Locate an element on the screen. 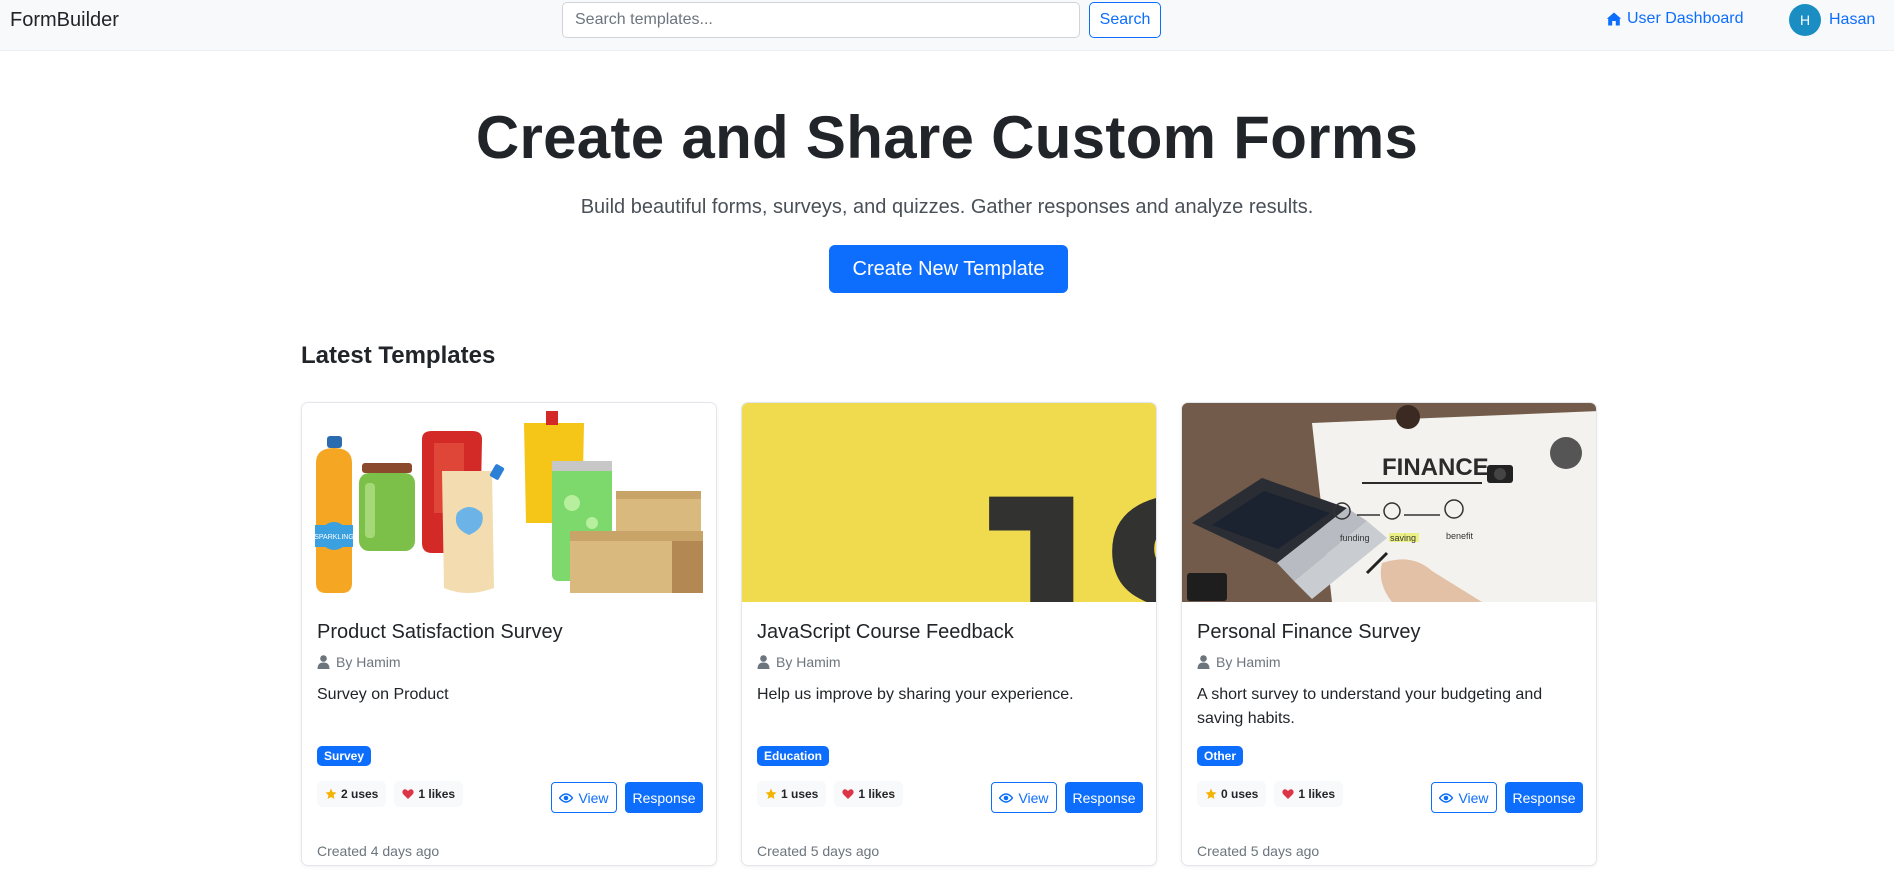  uses-count: 0 uses is located at coordinates (1232, 794).